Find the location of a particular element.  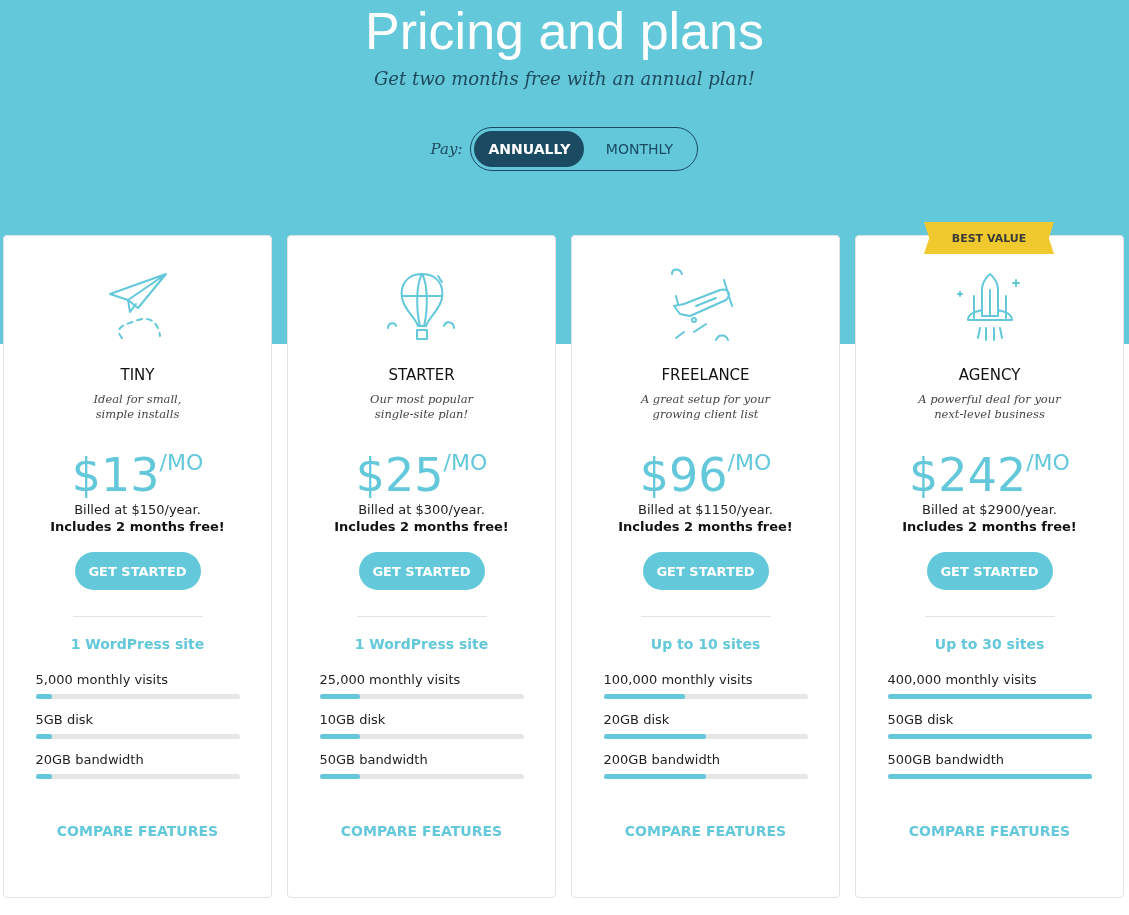

limit-label: 200GB bandwidth is located at coordinates (662, 759).